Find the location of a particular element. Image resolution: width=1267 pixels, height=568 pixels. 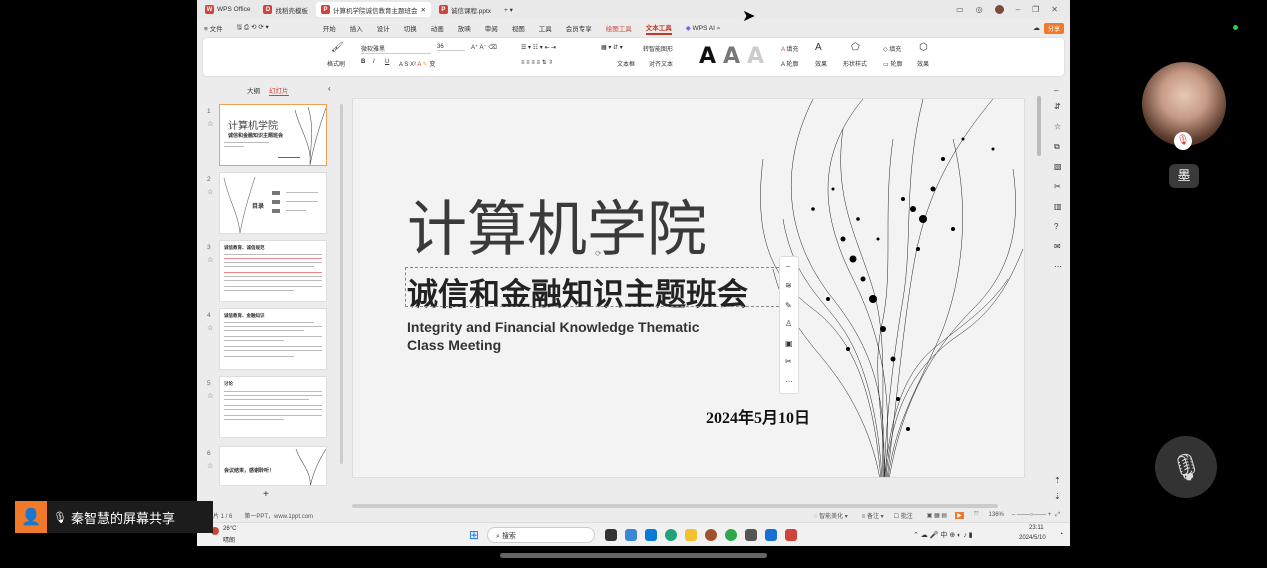

system-tray-icons: ⌃ ☁ 🎤 中 ⊕ ◐ ♪ ▮ is located at coordinates (943, 535).